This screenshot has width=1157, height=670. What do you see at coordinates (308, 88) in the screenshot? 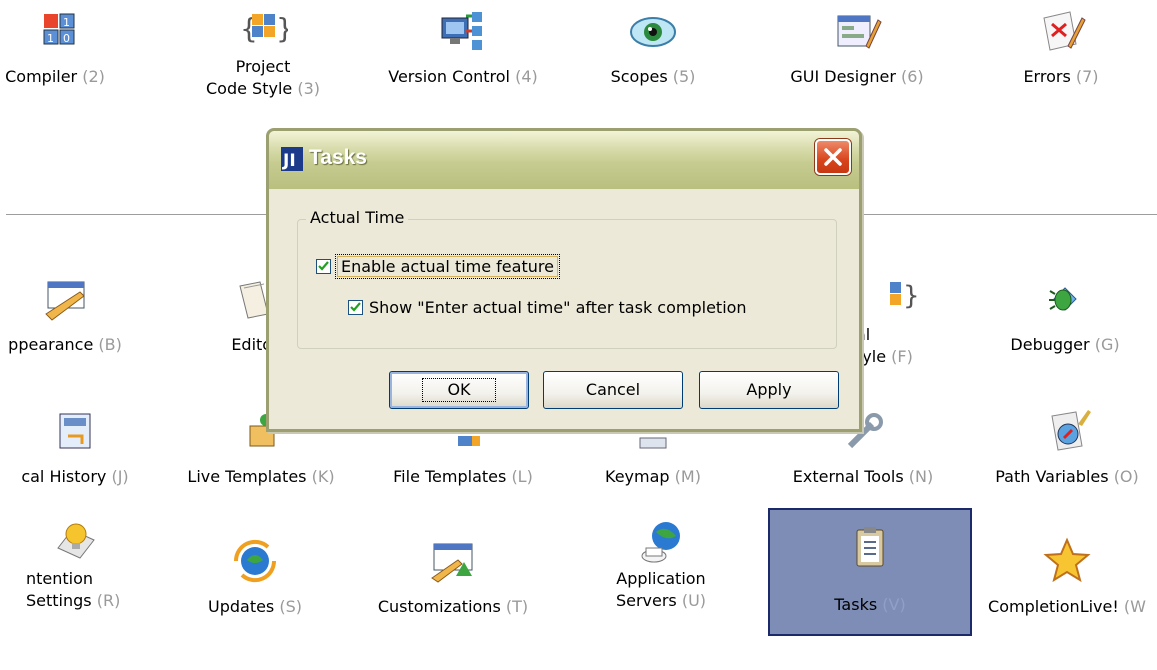
I see `mnemonic: (3)` at bounding box center [308, 88].